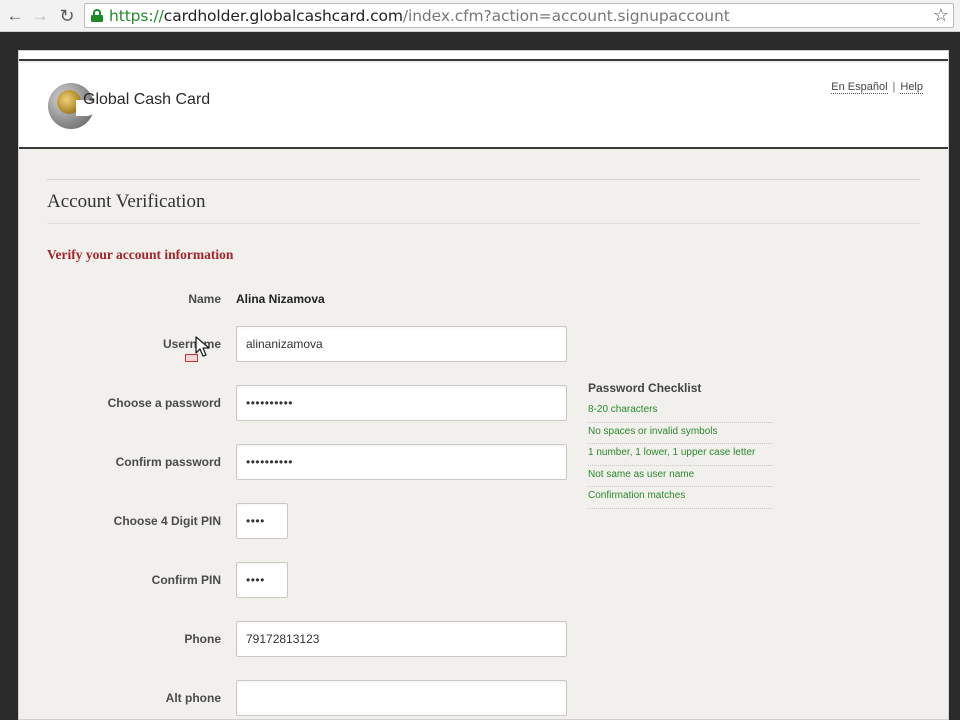  Describe the element at coordinates (15, 16) in the screenshot. I see `back-arrow-icon: ←` at that location.